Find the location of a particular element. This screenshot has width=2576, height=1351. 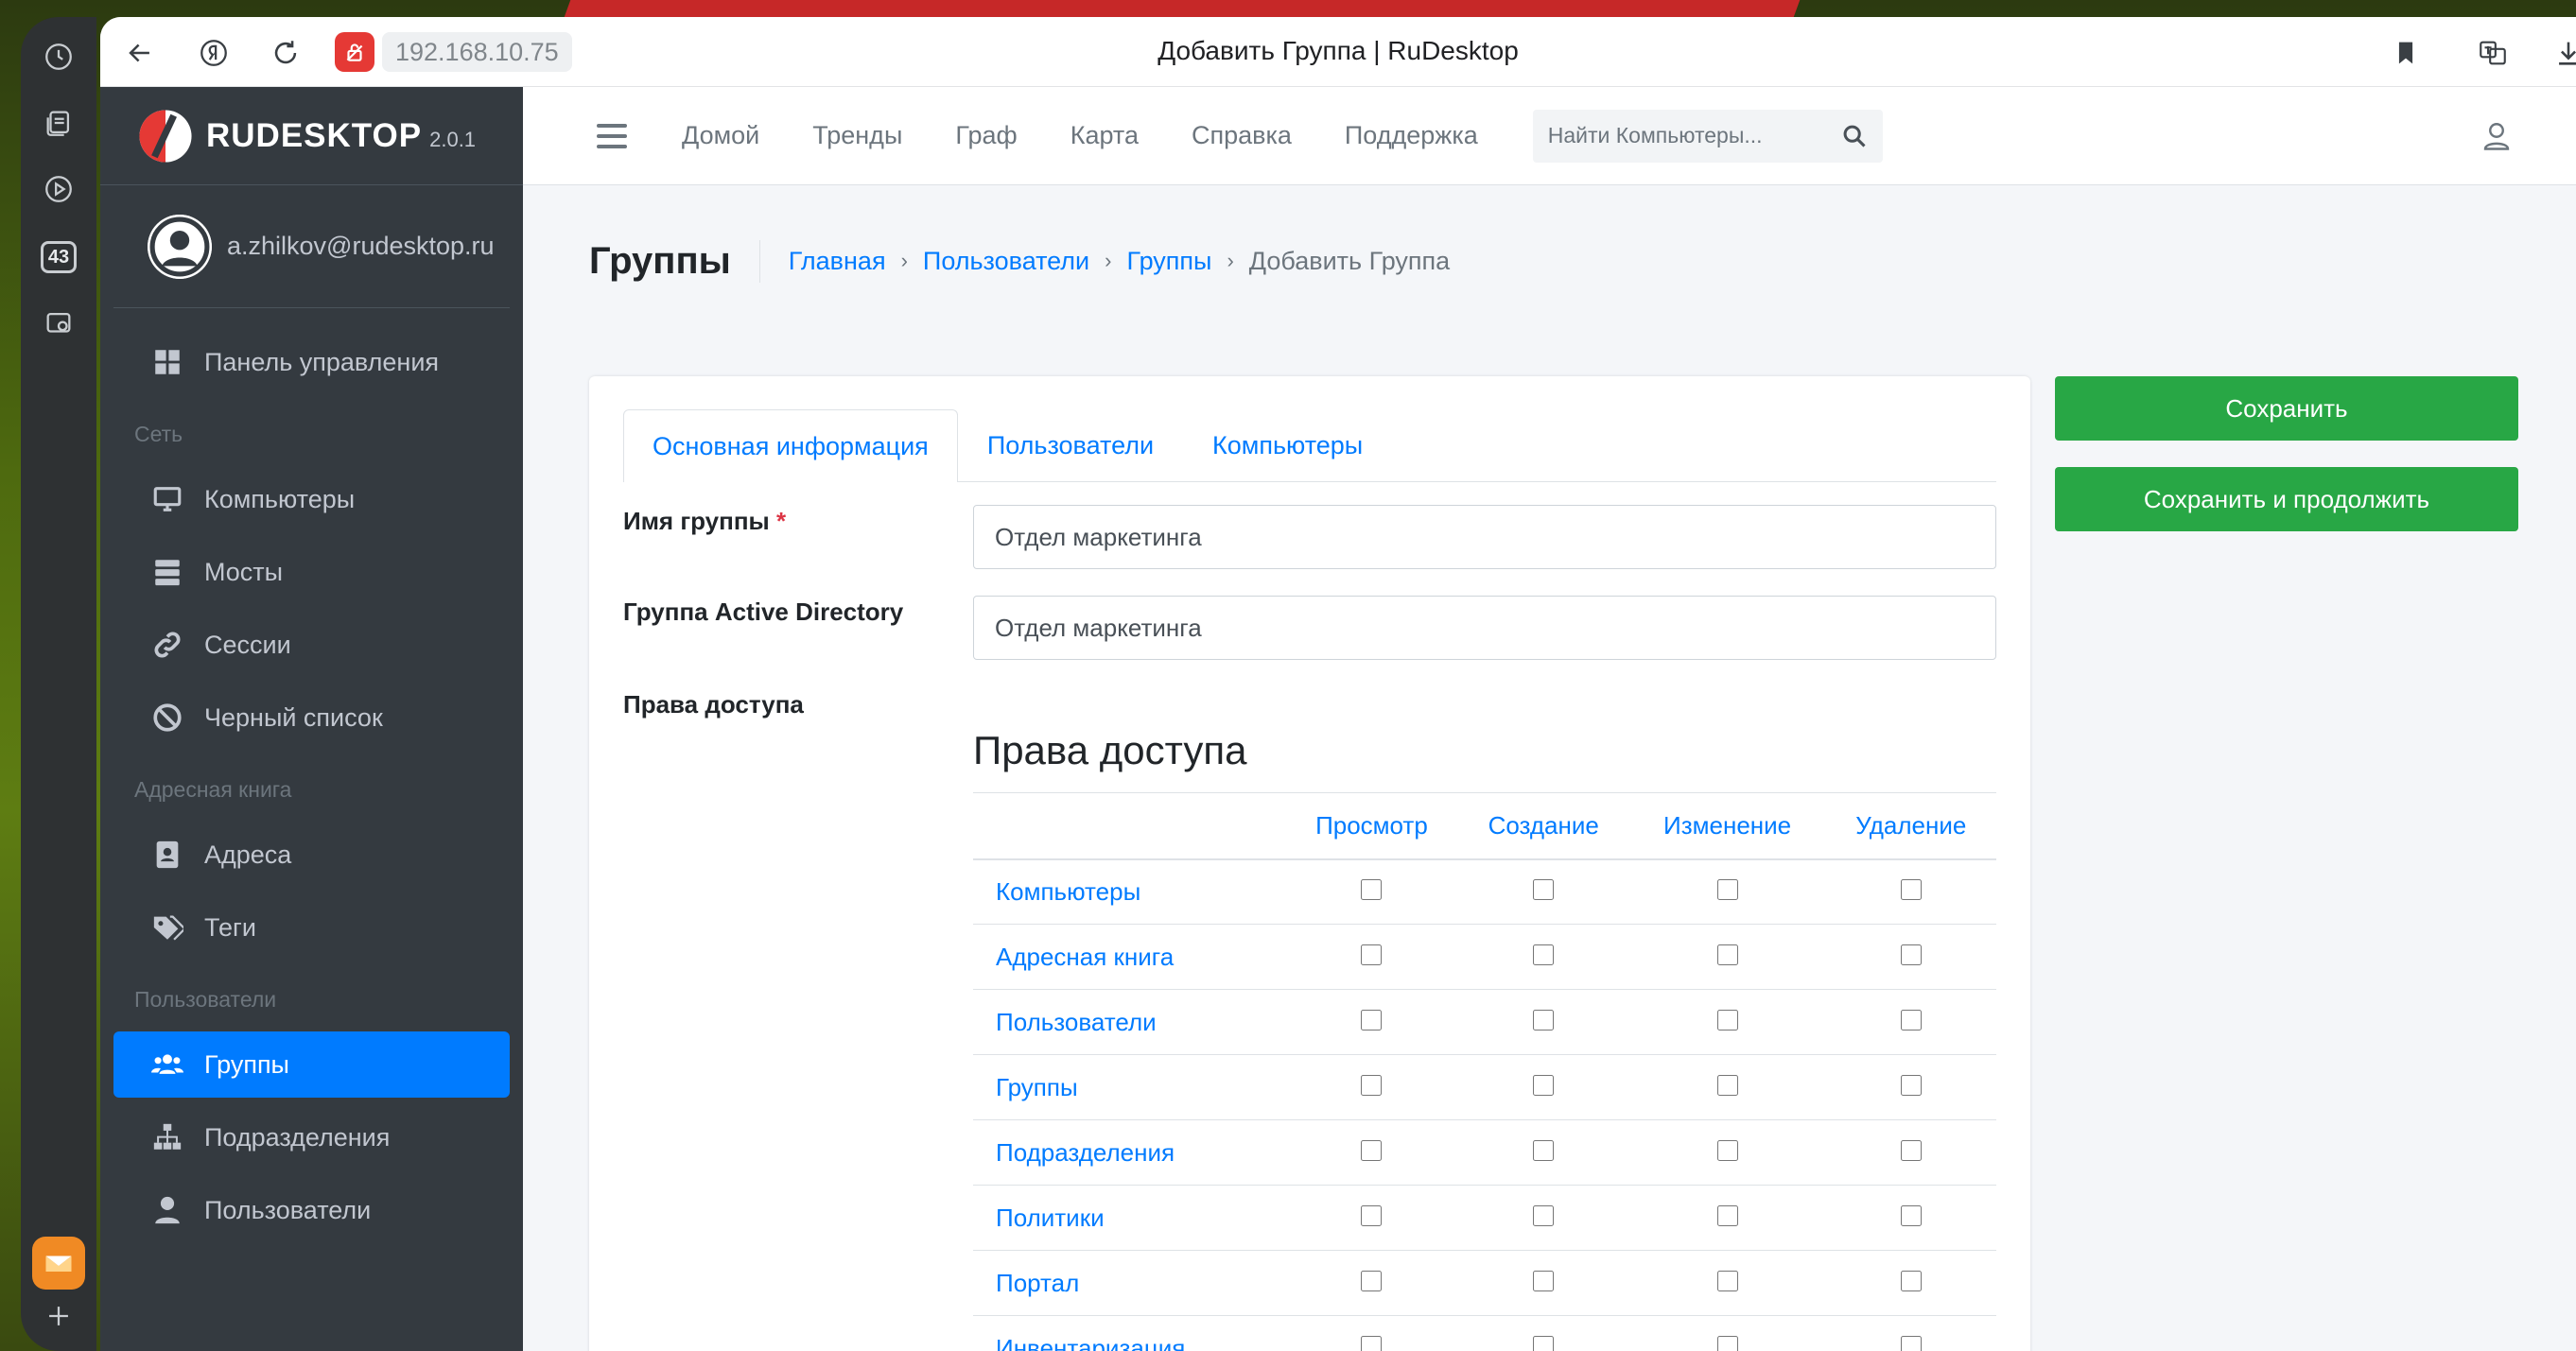

tabs-count-badge: 43 is located at coordinates (59, 257).